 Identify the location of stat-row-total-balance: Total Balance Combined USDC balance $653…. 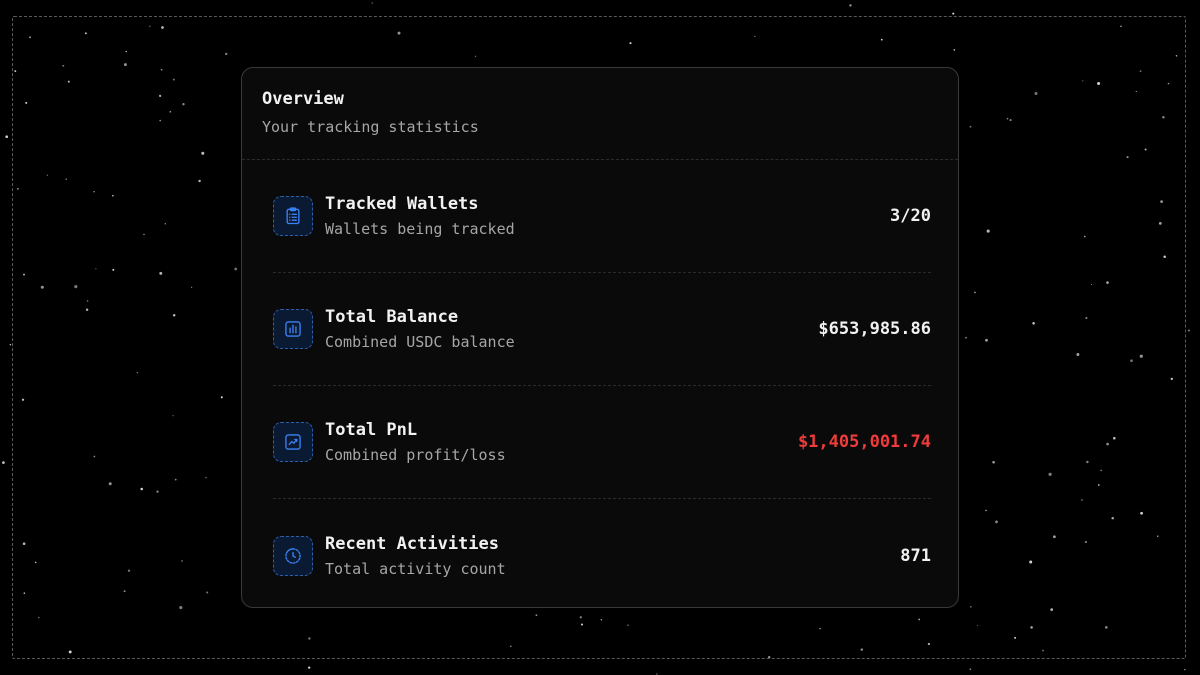
(602, 329).